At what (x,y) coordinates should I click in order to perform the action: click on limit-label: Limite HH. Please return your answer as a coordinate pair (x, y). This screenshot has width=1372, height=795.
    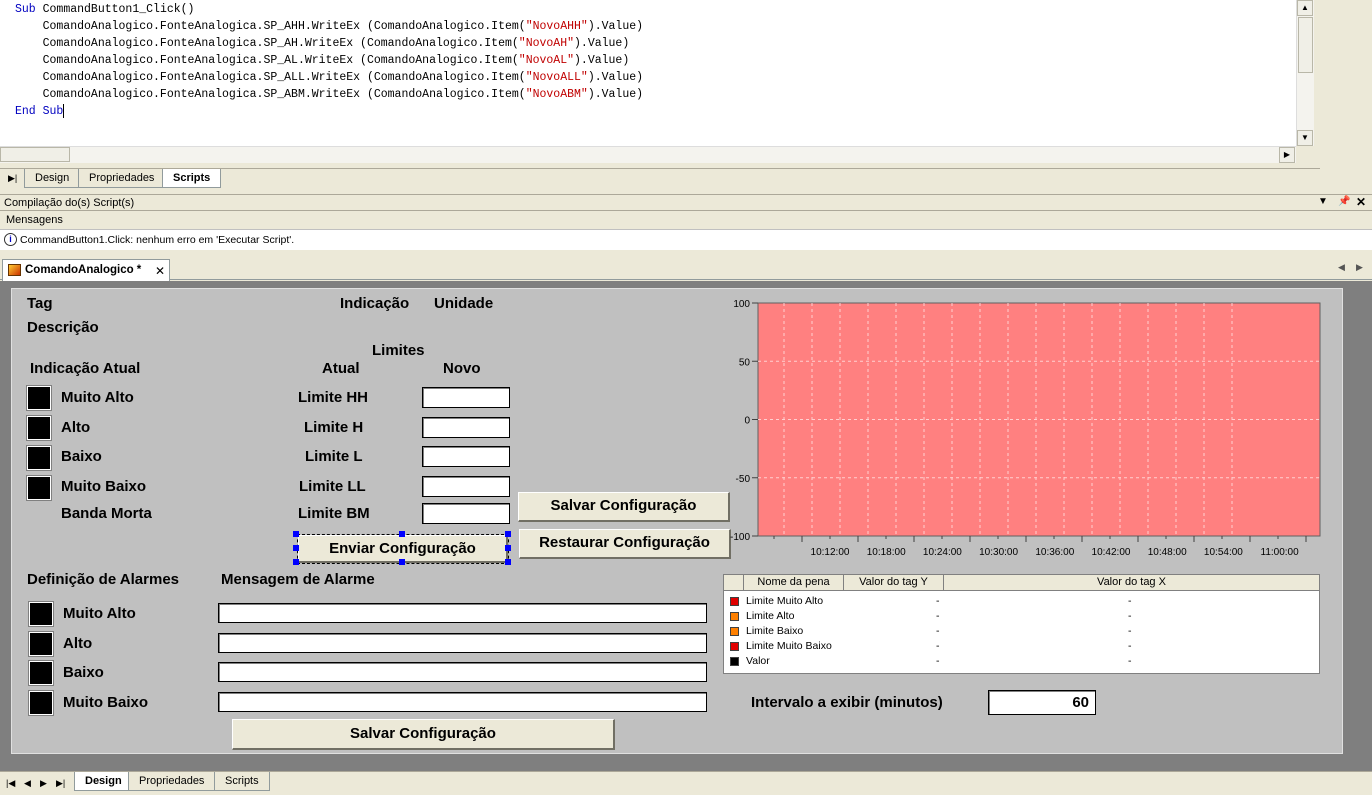
    Looking at the image, I should click on (333, 397).